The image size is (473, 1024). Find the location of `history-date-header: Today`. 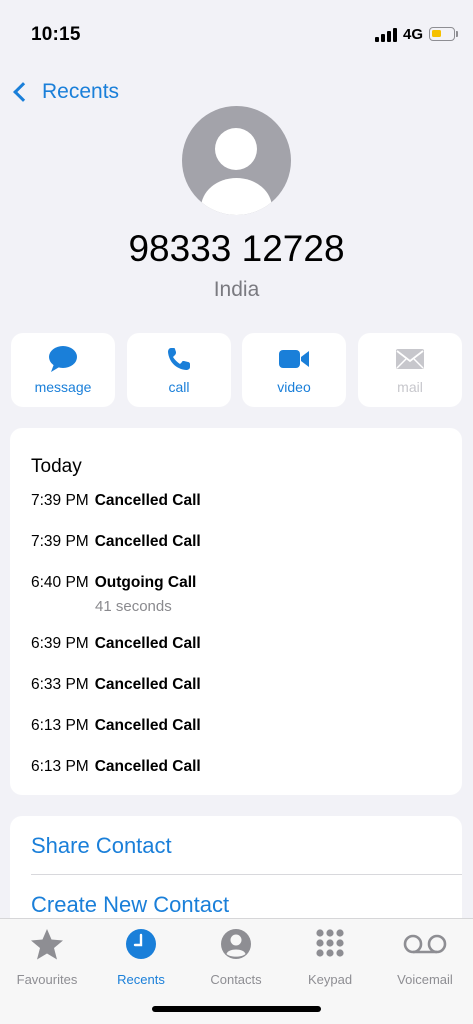

history-date-header: Today is located at coordinates (56, 466).